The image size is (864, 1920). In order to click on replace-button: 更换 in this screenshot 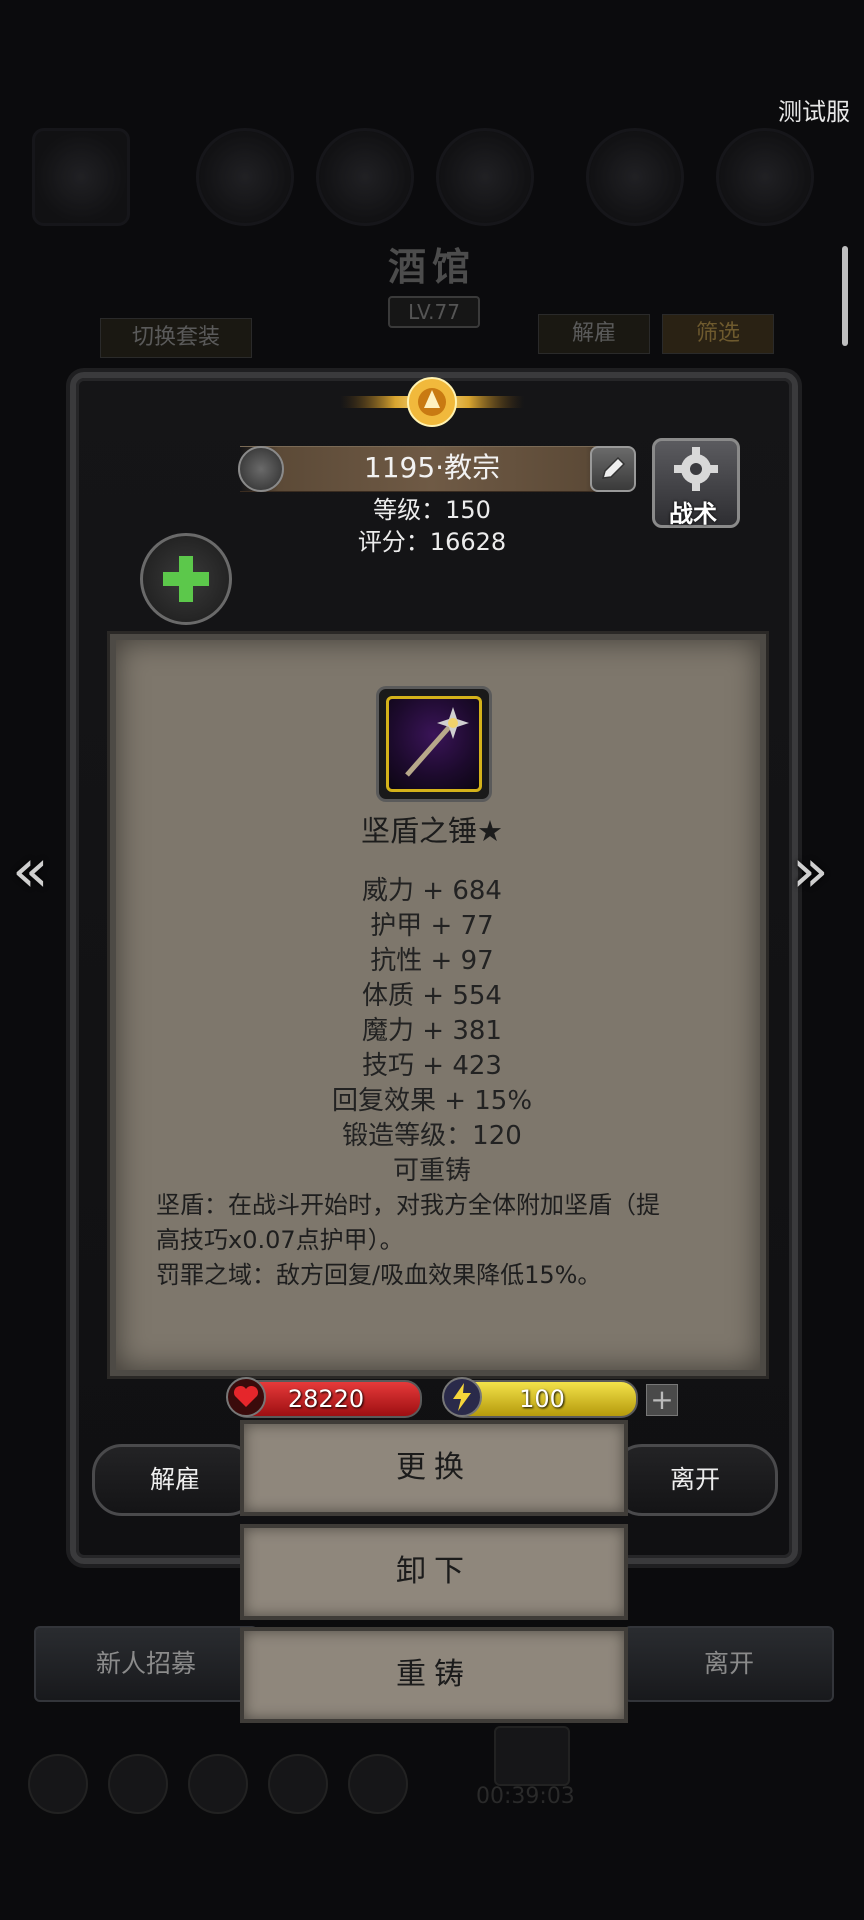, I will do `click(434, 1468)`.